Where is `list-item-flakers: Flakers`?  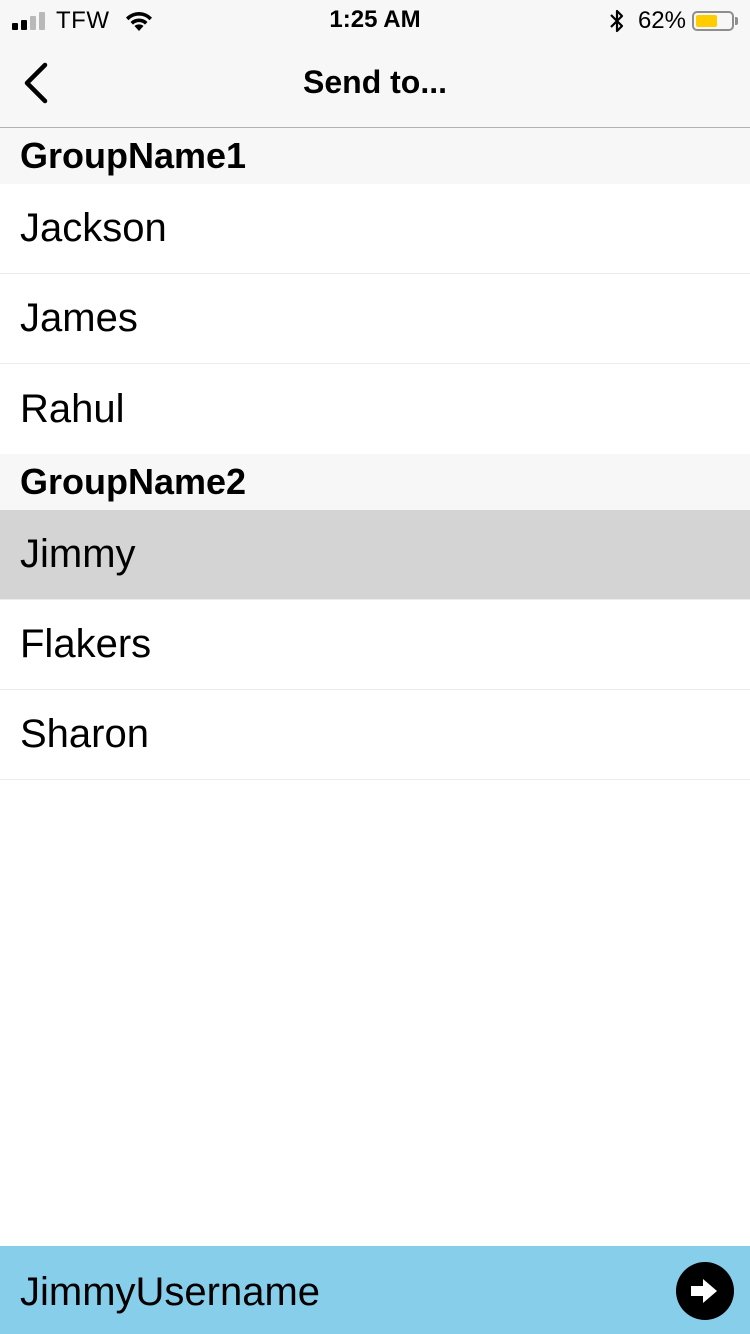
list-item-flakers: Flakers is located at coordinates (375, 645).